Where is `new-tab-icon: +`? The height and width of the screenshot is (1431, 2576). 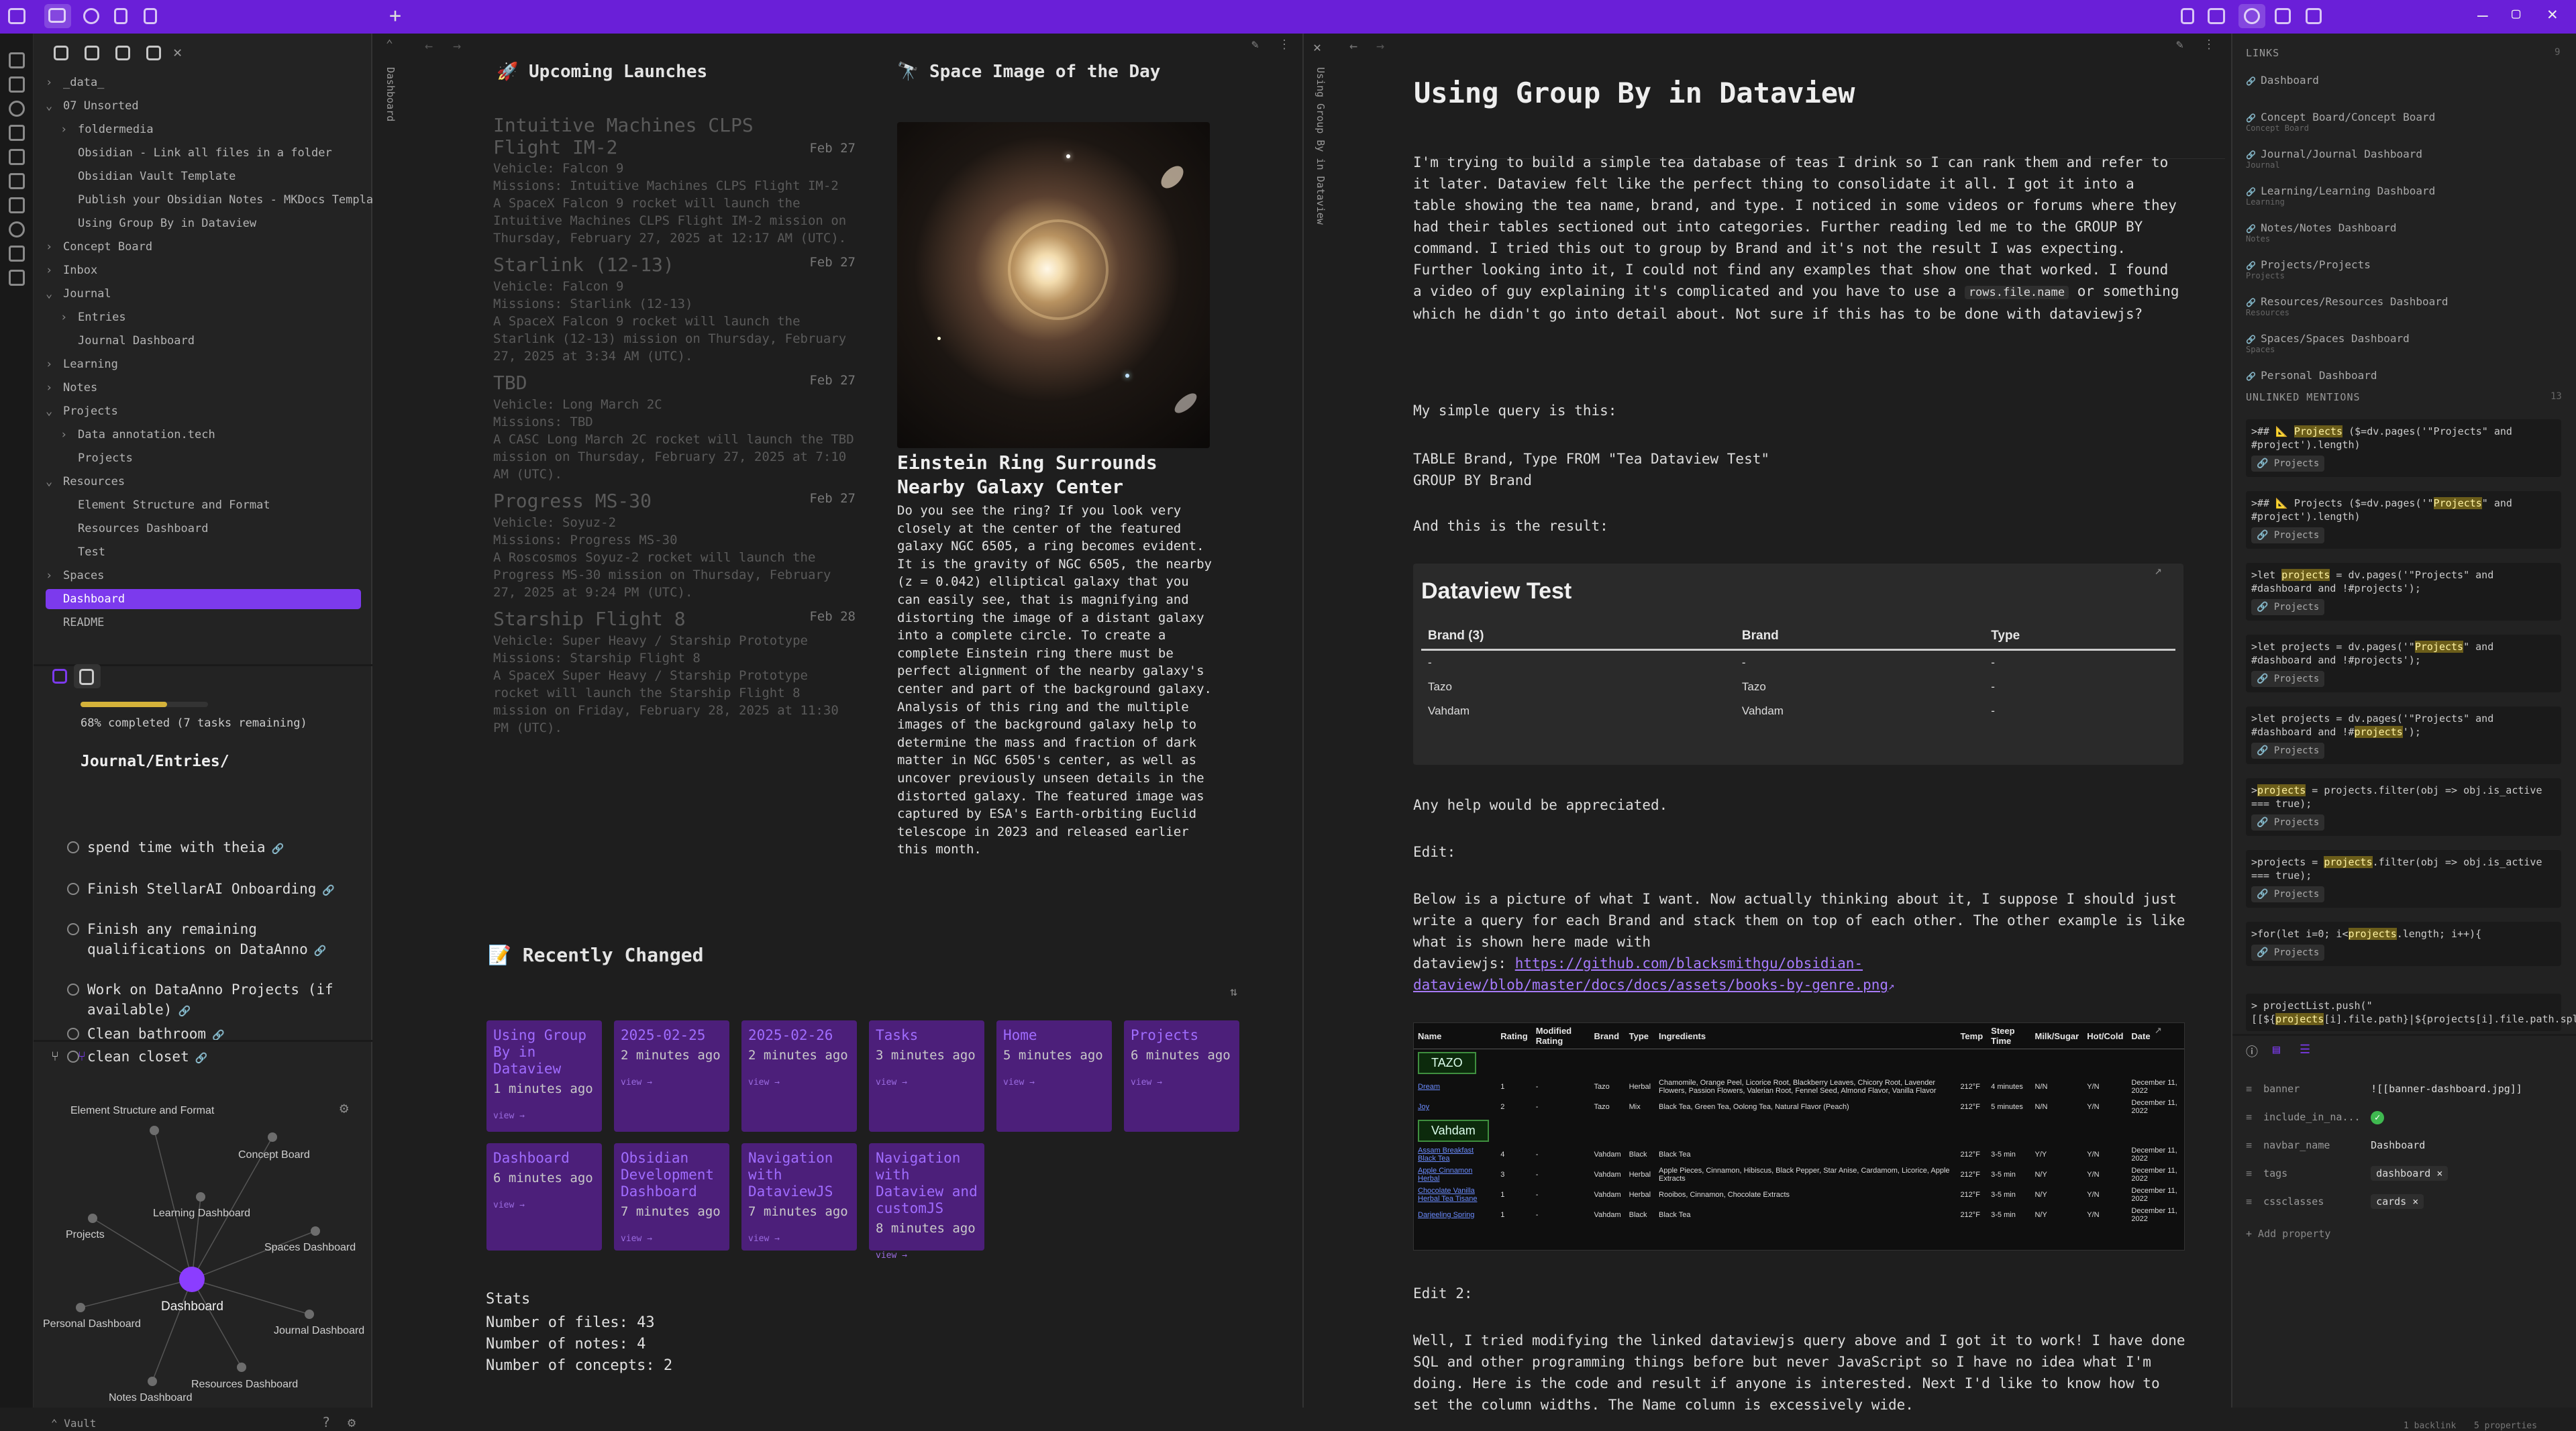
new-tab-icon: + is located at coordinates (395, 16).